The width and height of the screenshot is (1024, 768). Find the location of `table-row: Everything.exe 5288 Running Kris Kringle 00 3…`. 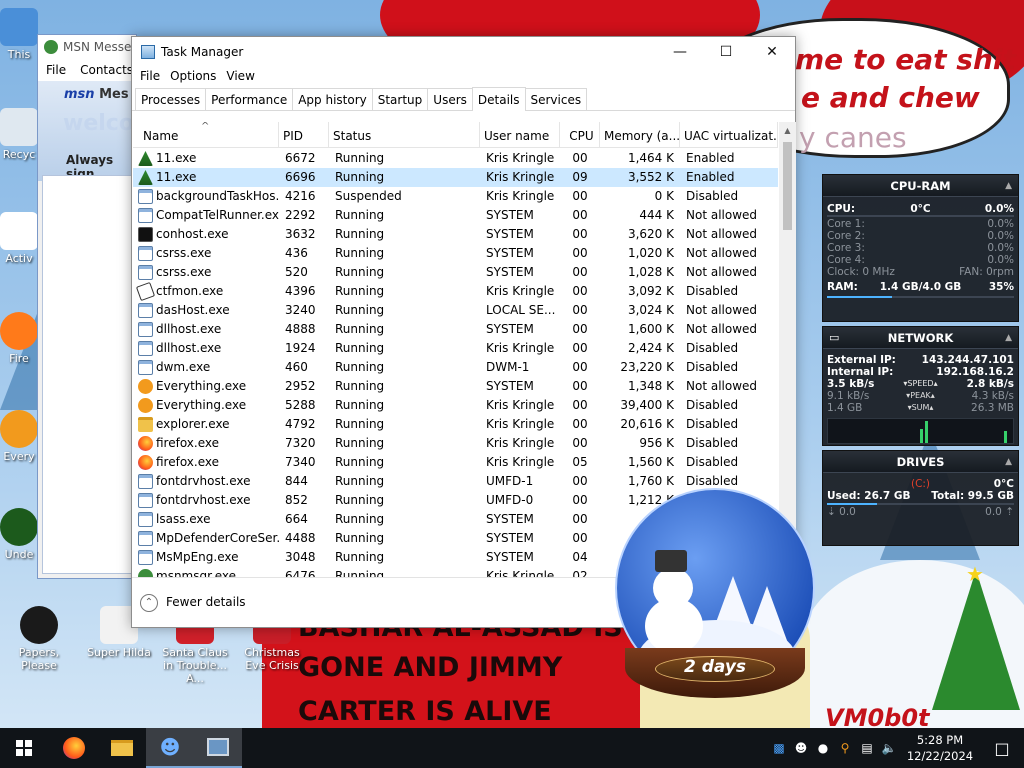

table-row: Everything.exe 5288 Running Kris Kringle 00 3… is located at coordinates (455, 405).